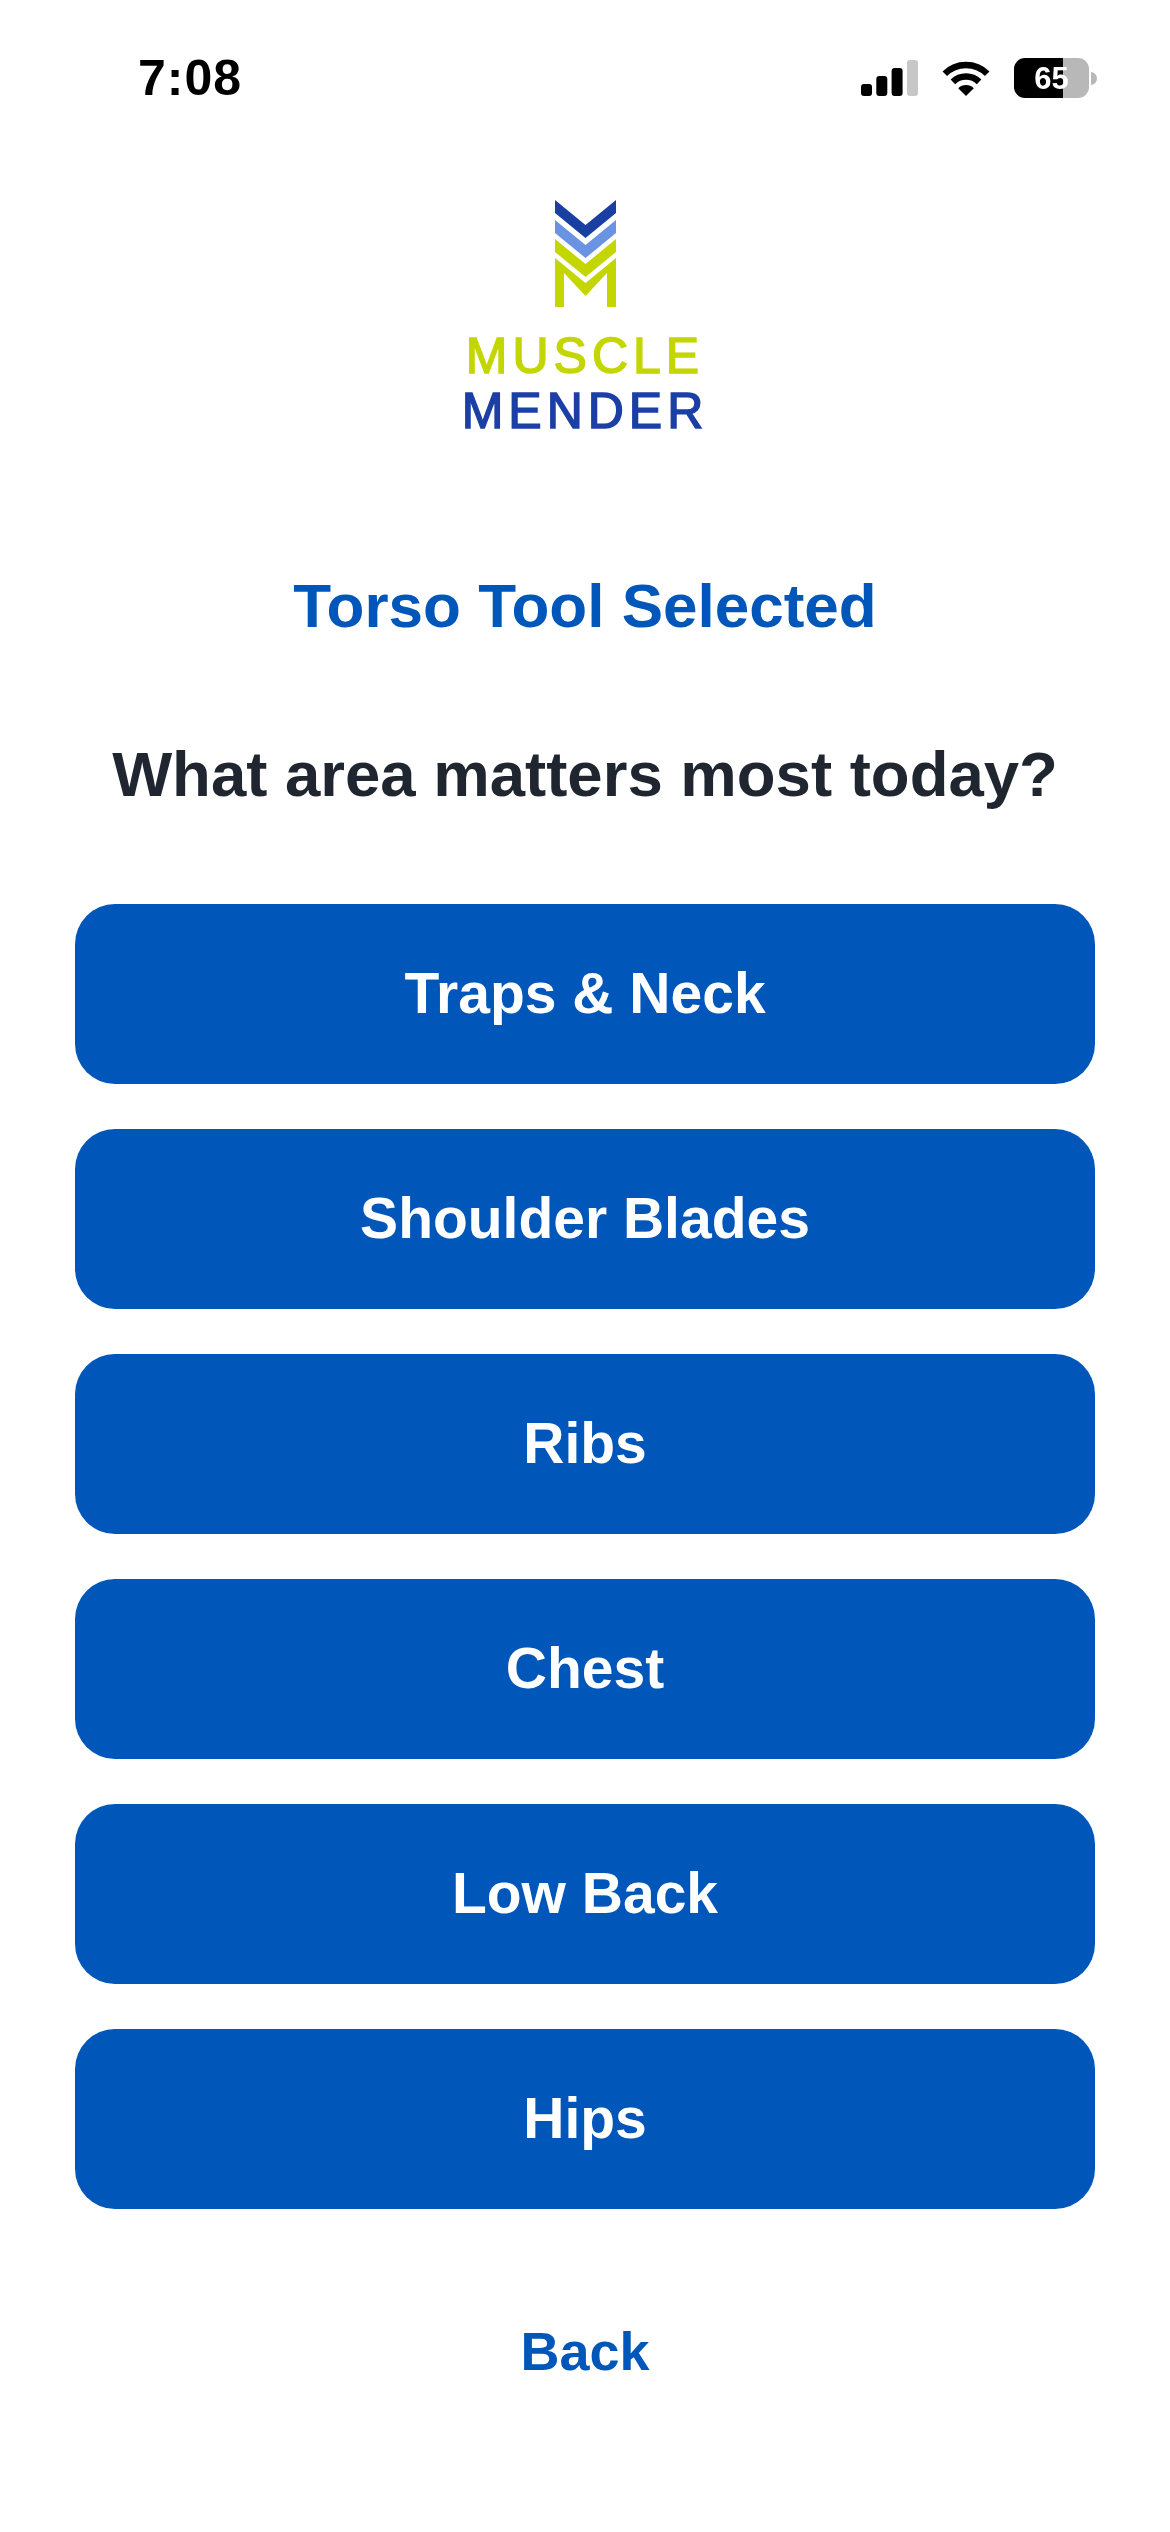 This screenshot has width=1170, height=2532. I want to click on area-option-button: Ribs, so click(585, 1443).